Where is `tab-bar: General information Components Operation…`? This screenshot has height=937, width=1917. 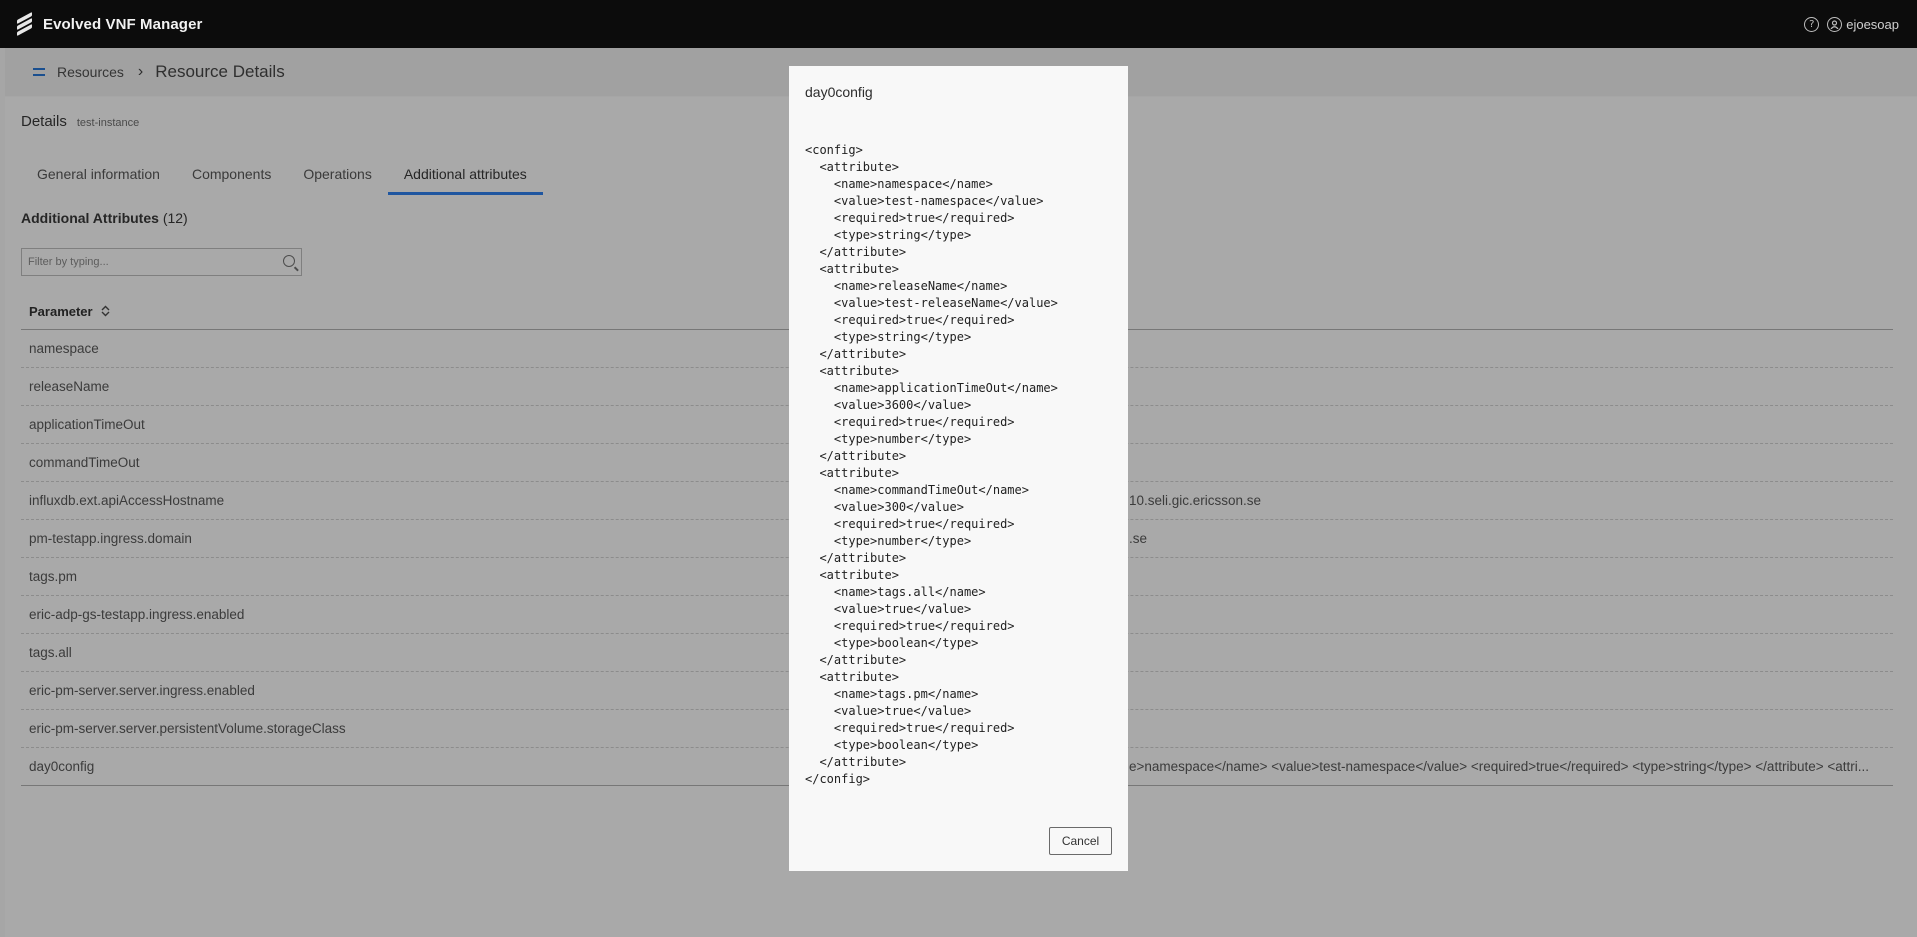 tab-bar: General information Components Operation… is located at coordinates (282, 174).